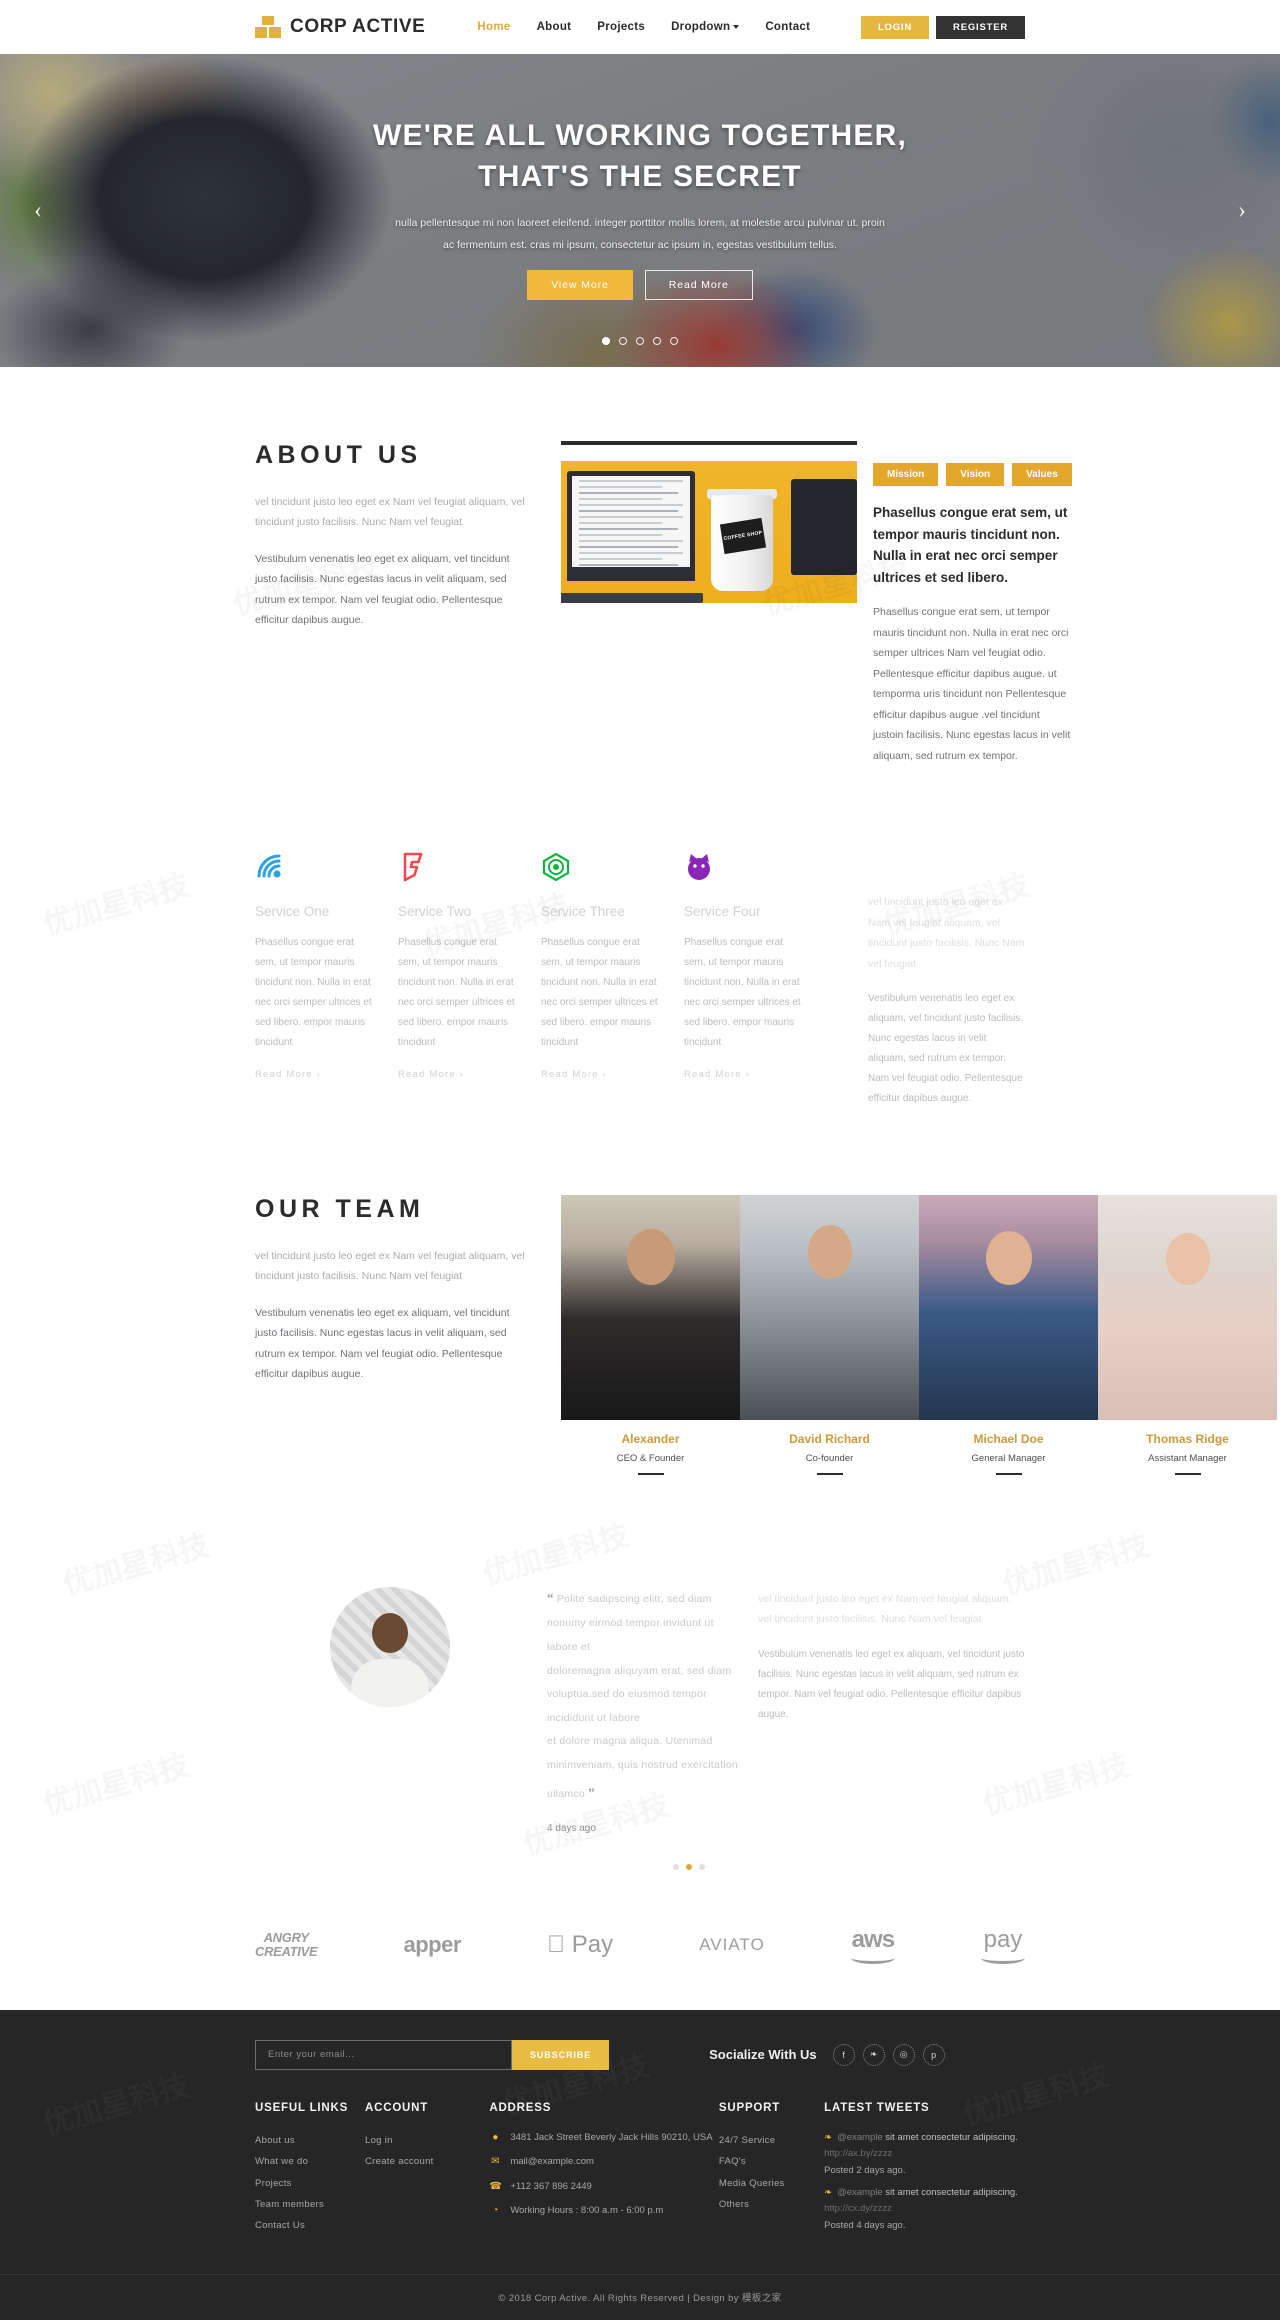 The image size is (1280, 2320). What do you see at coordinates (561, 2054) in the screenshot?
I see `subscribe-button: SUBSCRIBE` at bounding box center [561, 2054].